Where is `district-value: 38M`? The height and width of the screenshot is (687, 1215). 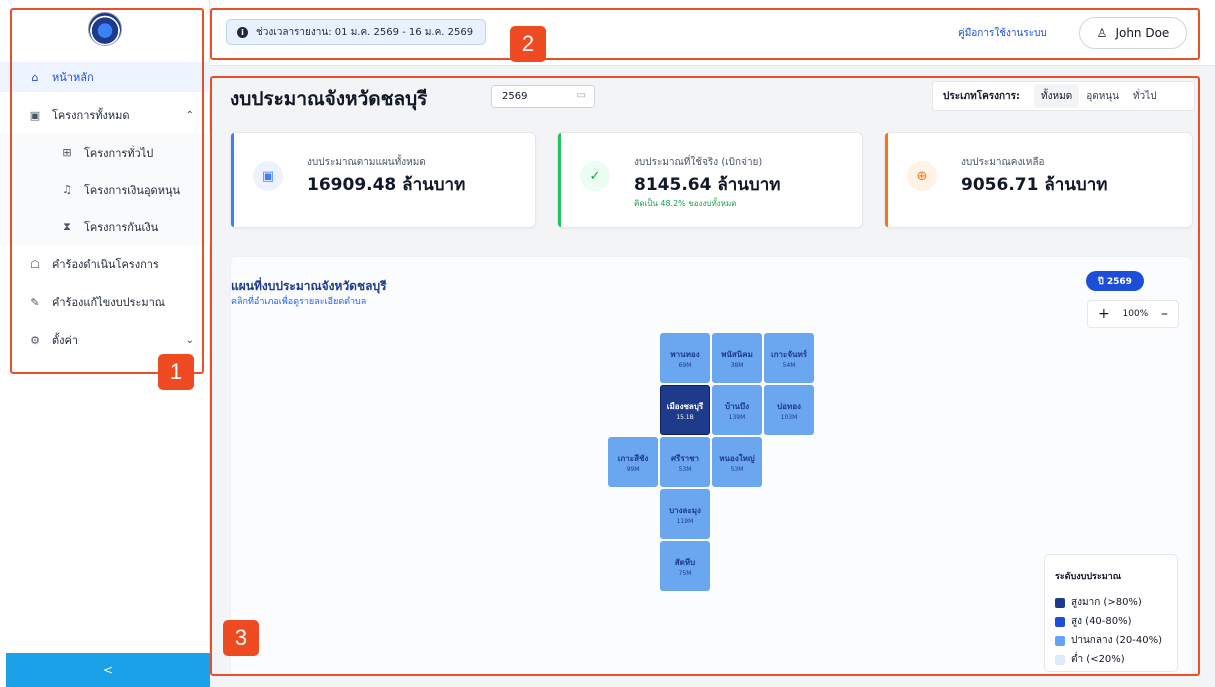
district-value: 38M is located at coordinates (737, 365).